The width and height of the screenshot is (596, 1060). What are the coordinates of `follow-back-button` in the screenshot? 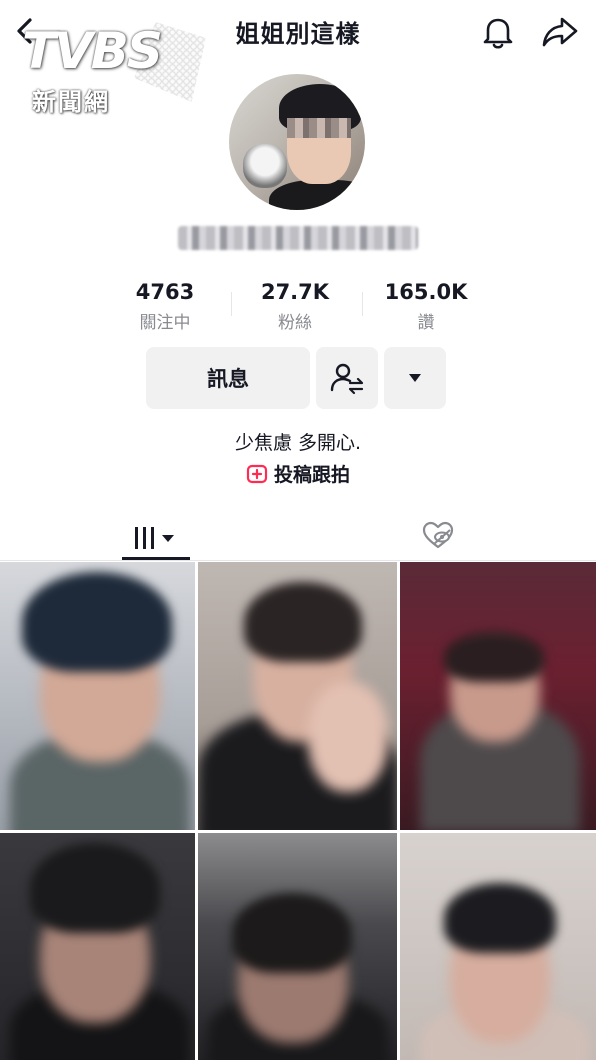 It's located at (347, 378).